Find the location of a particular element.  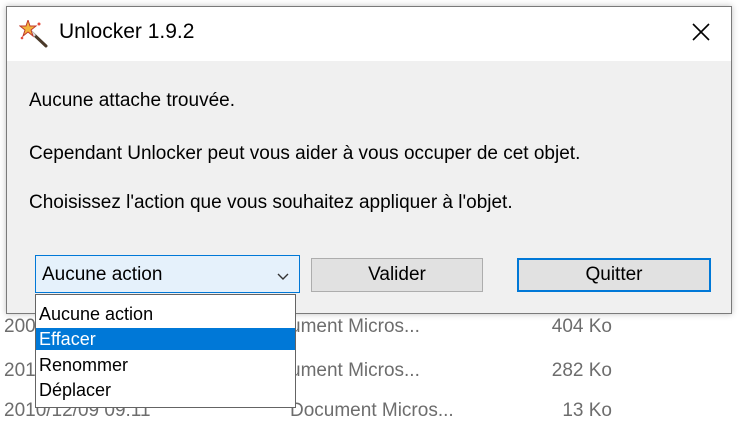

file-date: 201 is located at coordinates (20, 370).